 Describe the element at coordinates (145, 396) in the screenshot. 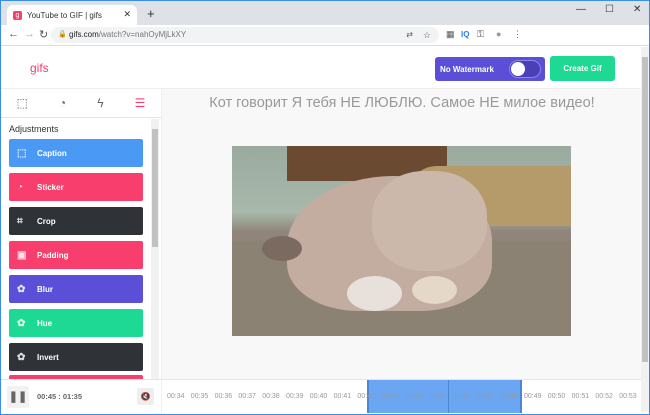

I see `mute-icon: 🔇` at that location.